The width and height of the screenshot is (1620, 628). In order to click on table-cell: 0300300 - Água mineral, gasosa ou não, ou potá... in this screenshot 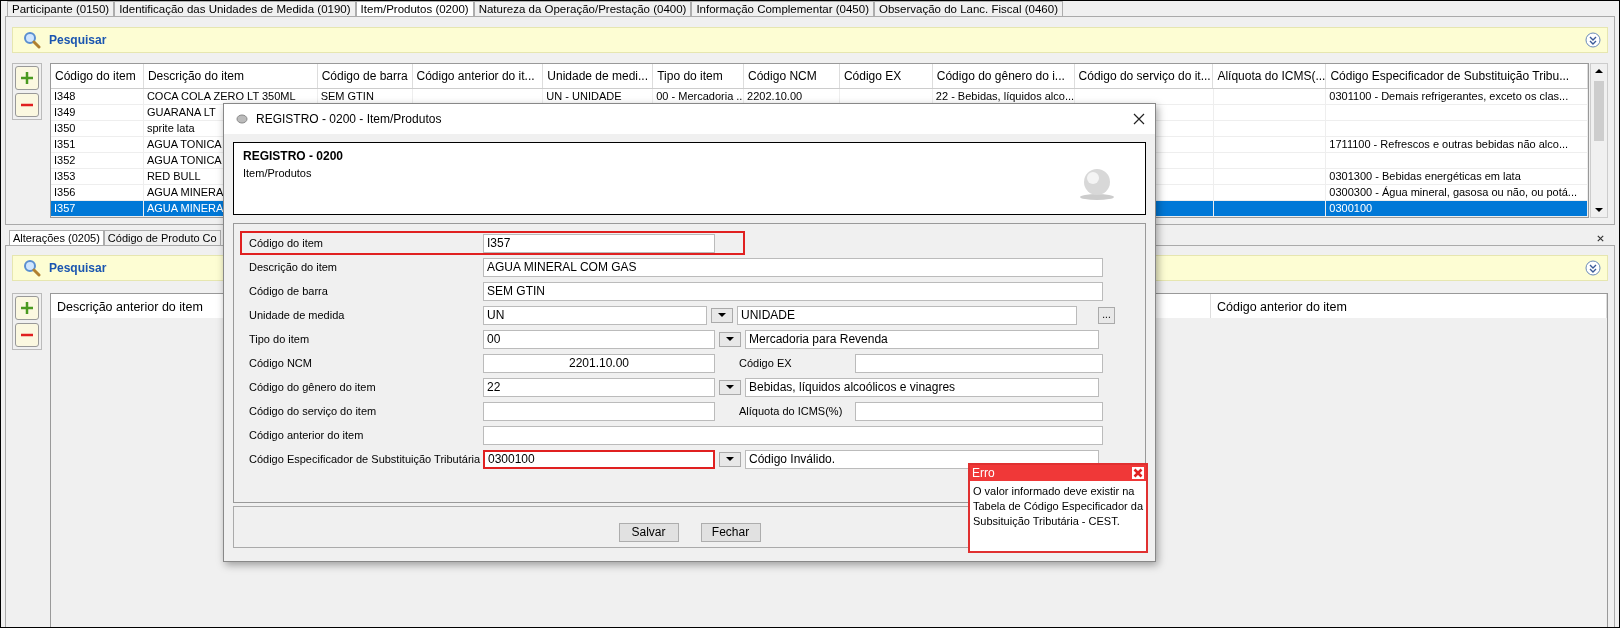, I will do `click(1453, 192)`.